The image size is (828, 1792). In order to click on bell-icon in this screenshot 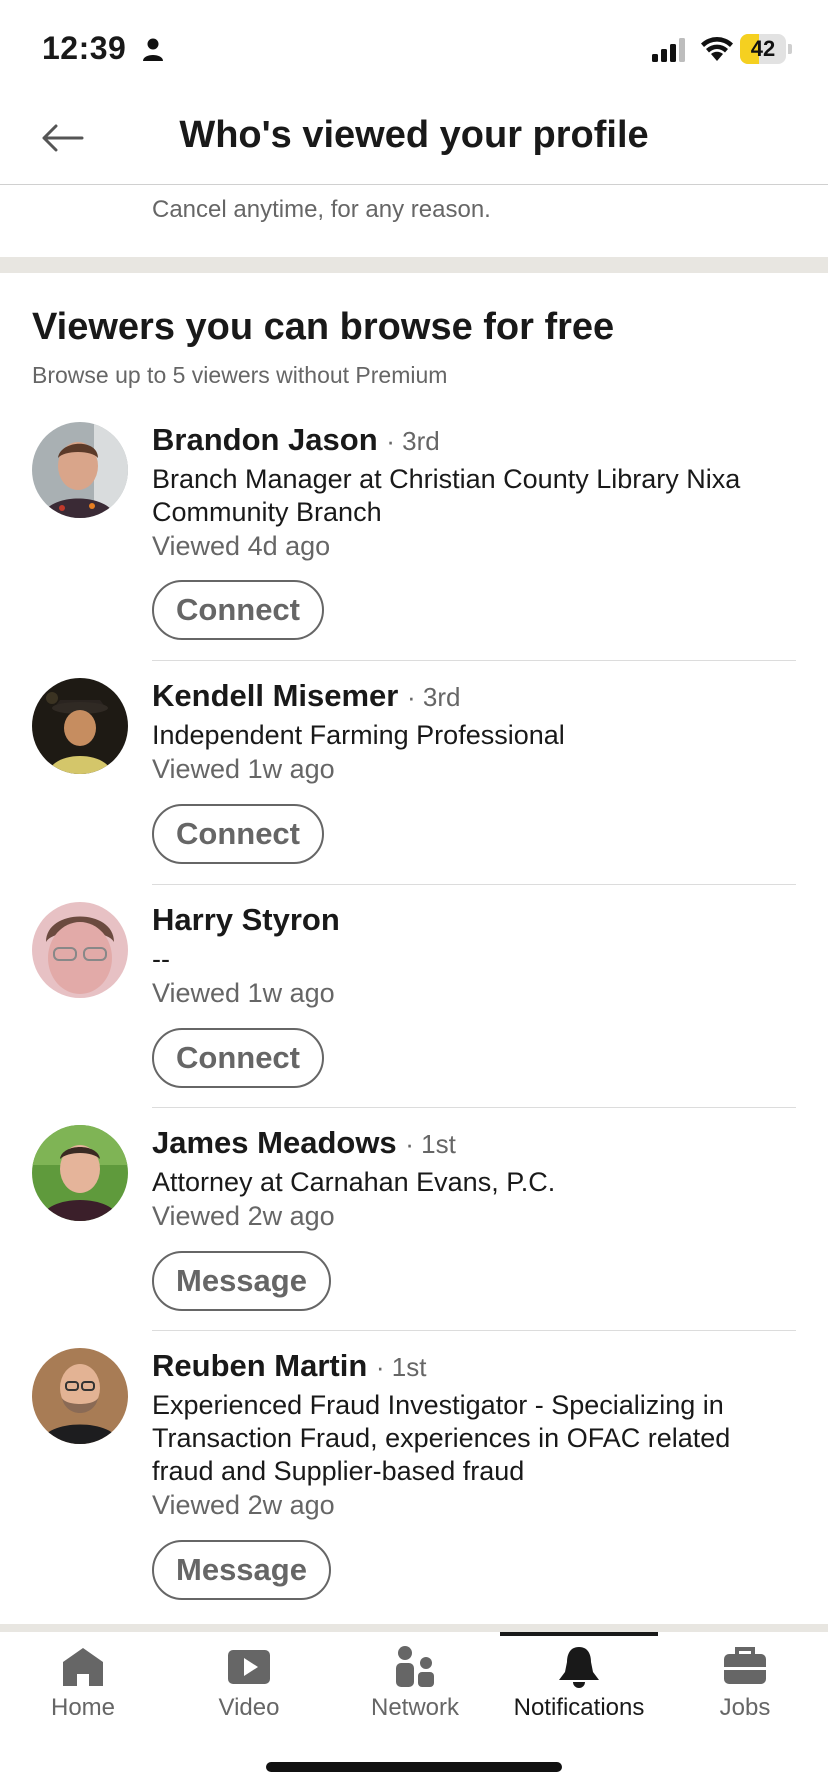, I will do `click(579, 1667)`.